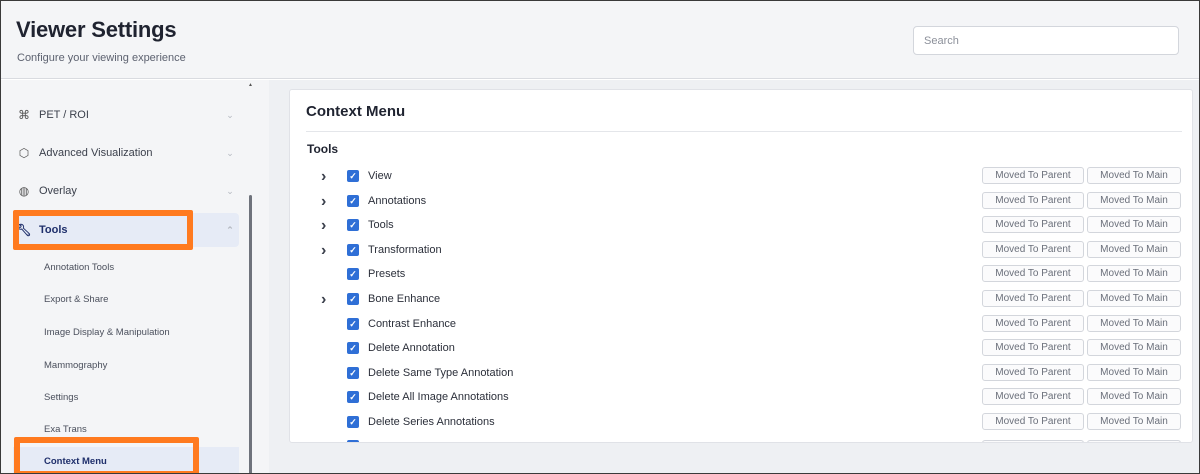  What do you see at coordinates (53, 230) in the screenshot?
I see `sidebar-item-label: Tools` at bounding box center [53, 230].